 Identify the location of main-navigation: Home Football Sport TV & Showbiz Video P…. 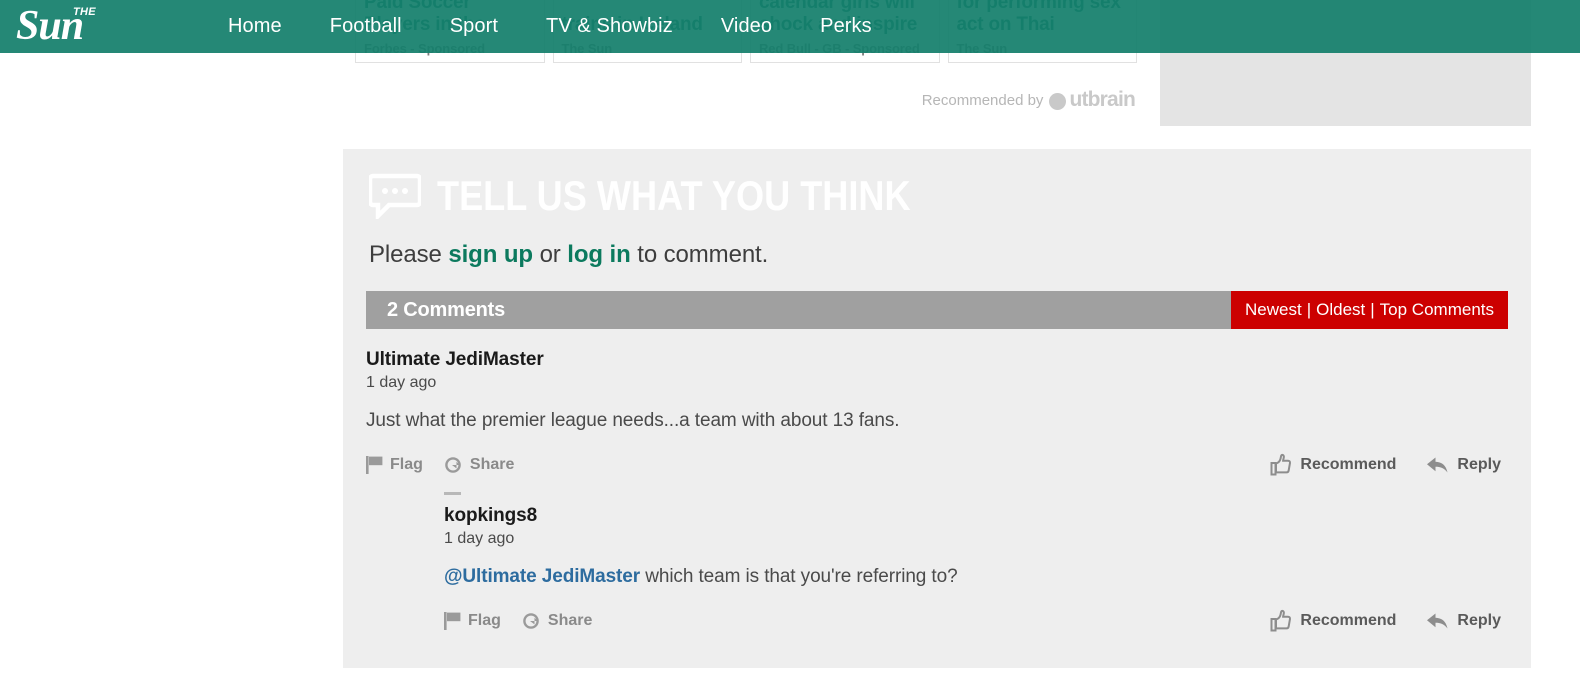
(550, 26).